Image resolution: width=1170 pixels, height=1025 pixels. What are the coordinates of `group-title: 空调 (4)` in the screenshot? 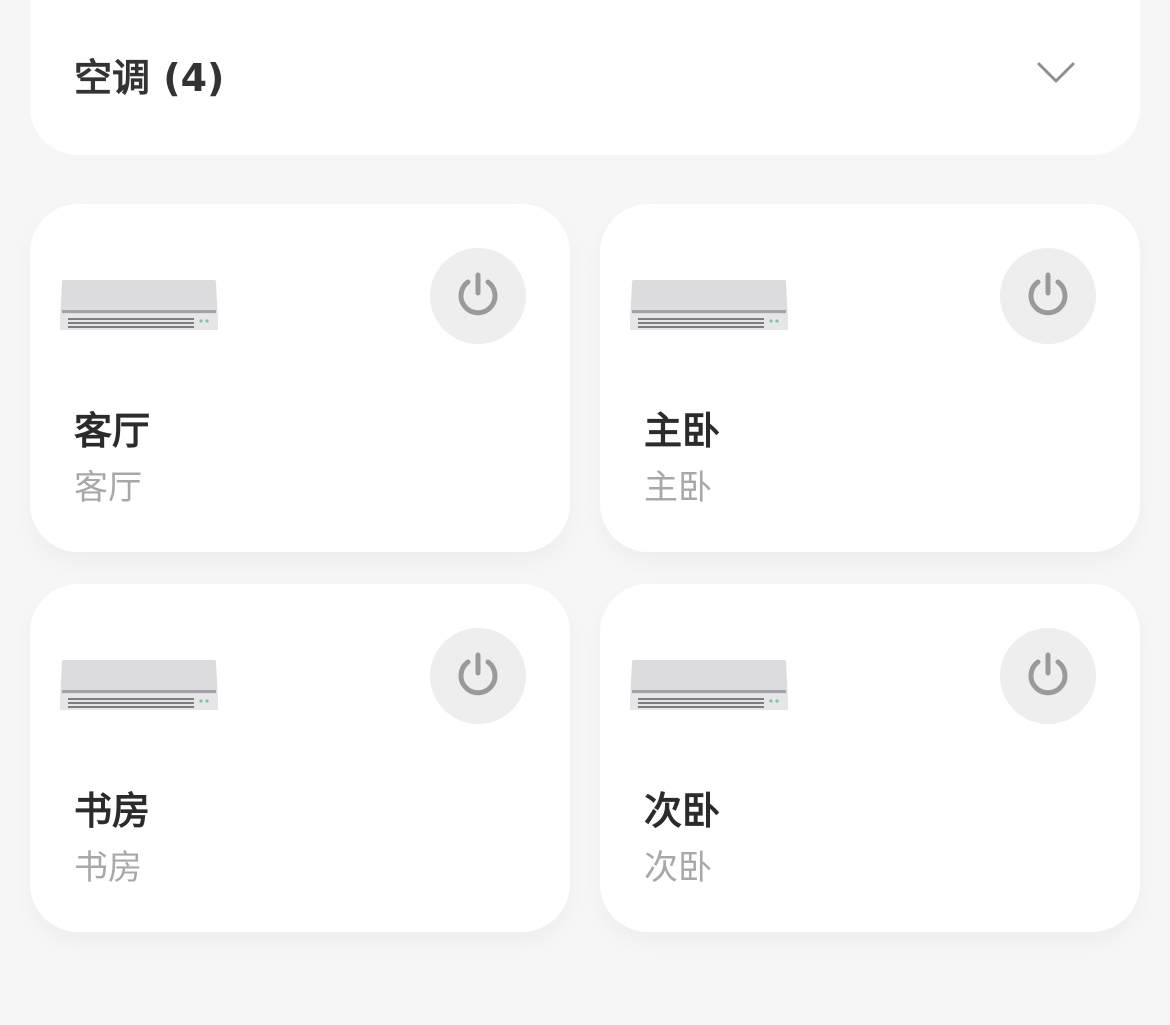 It's located at (149, 78).